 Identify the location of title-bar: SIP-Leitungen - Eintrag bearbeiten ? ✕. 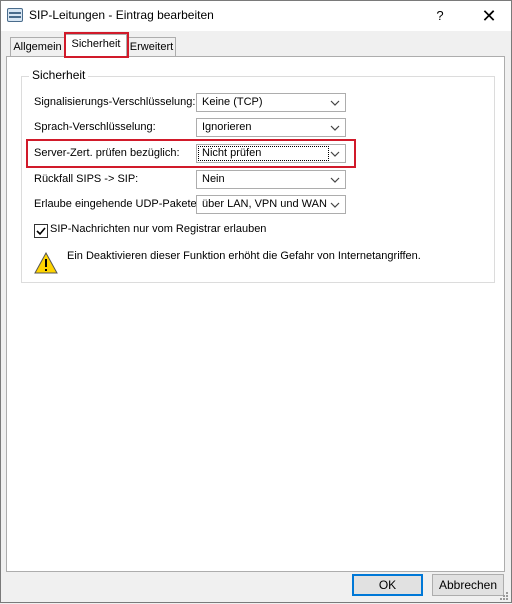
(256, 16).